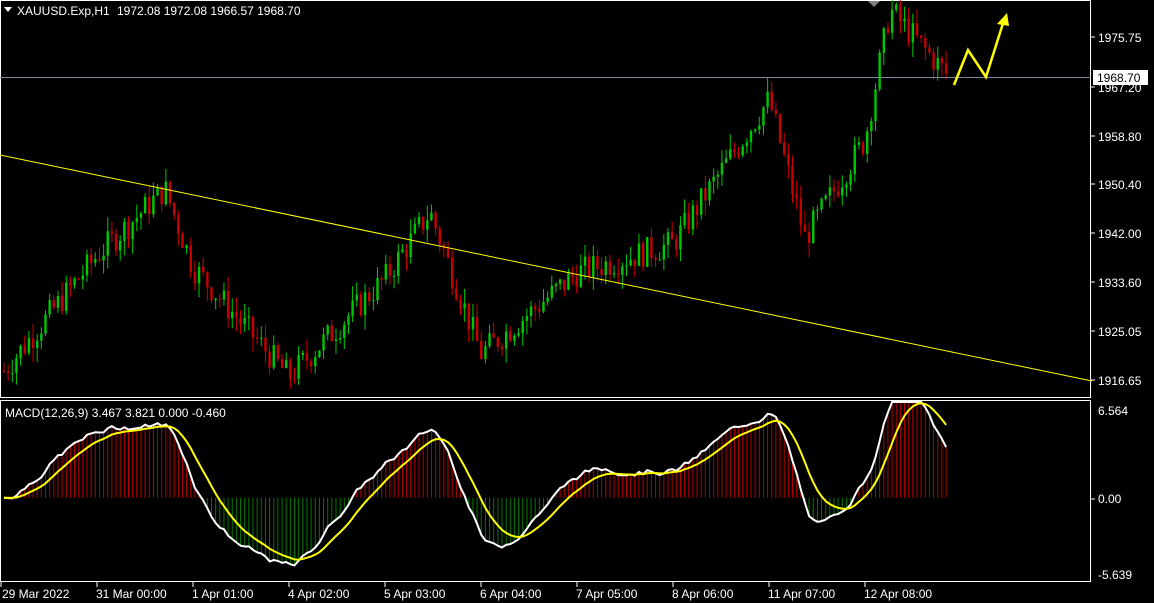 The width and height of the screenshot is (1154, 603). What do you see at coordinates (415, 594) in the screenshot?
I see `time-tick-label: 5 Apr 03:00` at bounding box center [415, 594].